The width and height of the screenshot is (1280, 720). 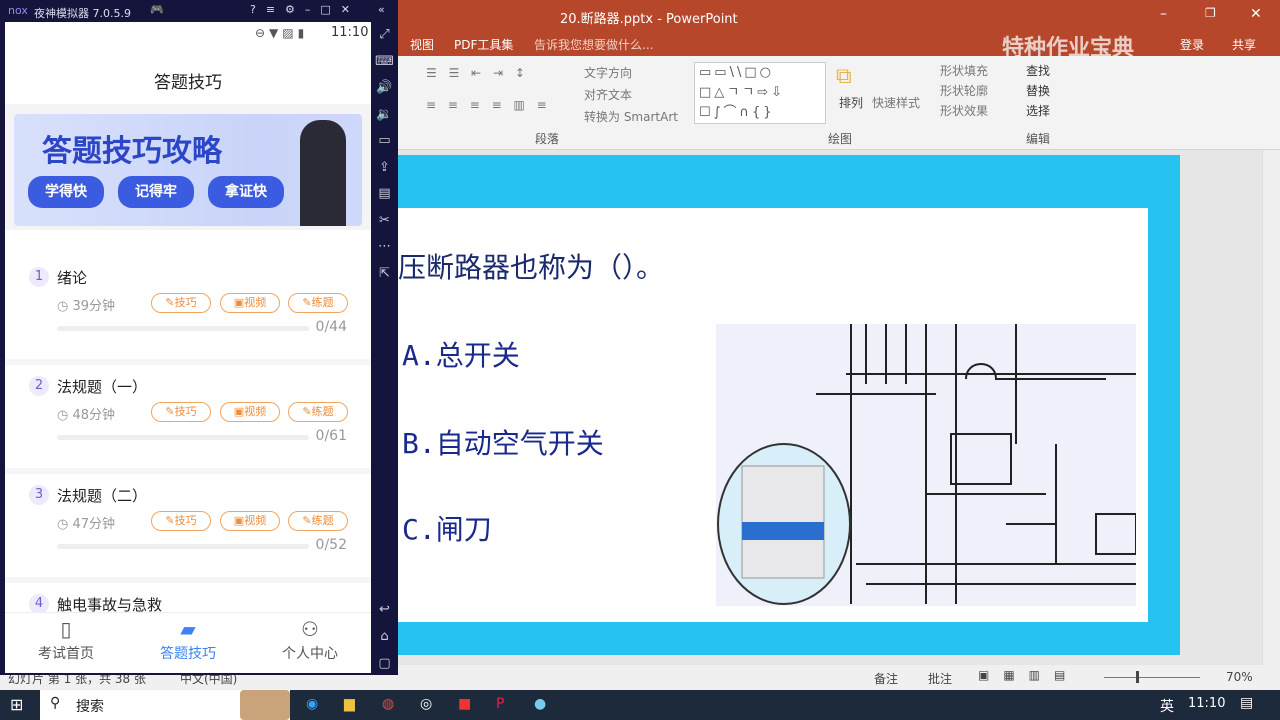 I want to click on minimize-icon: –, so click(x=1163, y=14).